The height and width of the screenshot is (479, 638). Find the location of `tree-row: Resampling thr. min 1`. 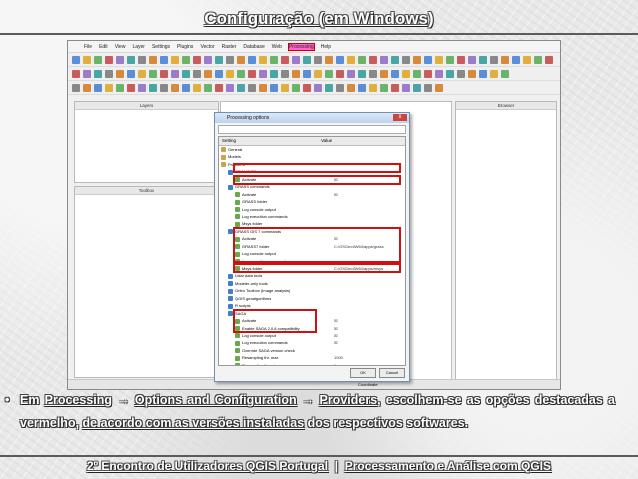

tree-row: Resampling thr. min 1 is located at coordinates (312, 363).